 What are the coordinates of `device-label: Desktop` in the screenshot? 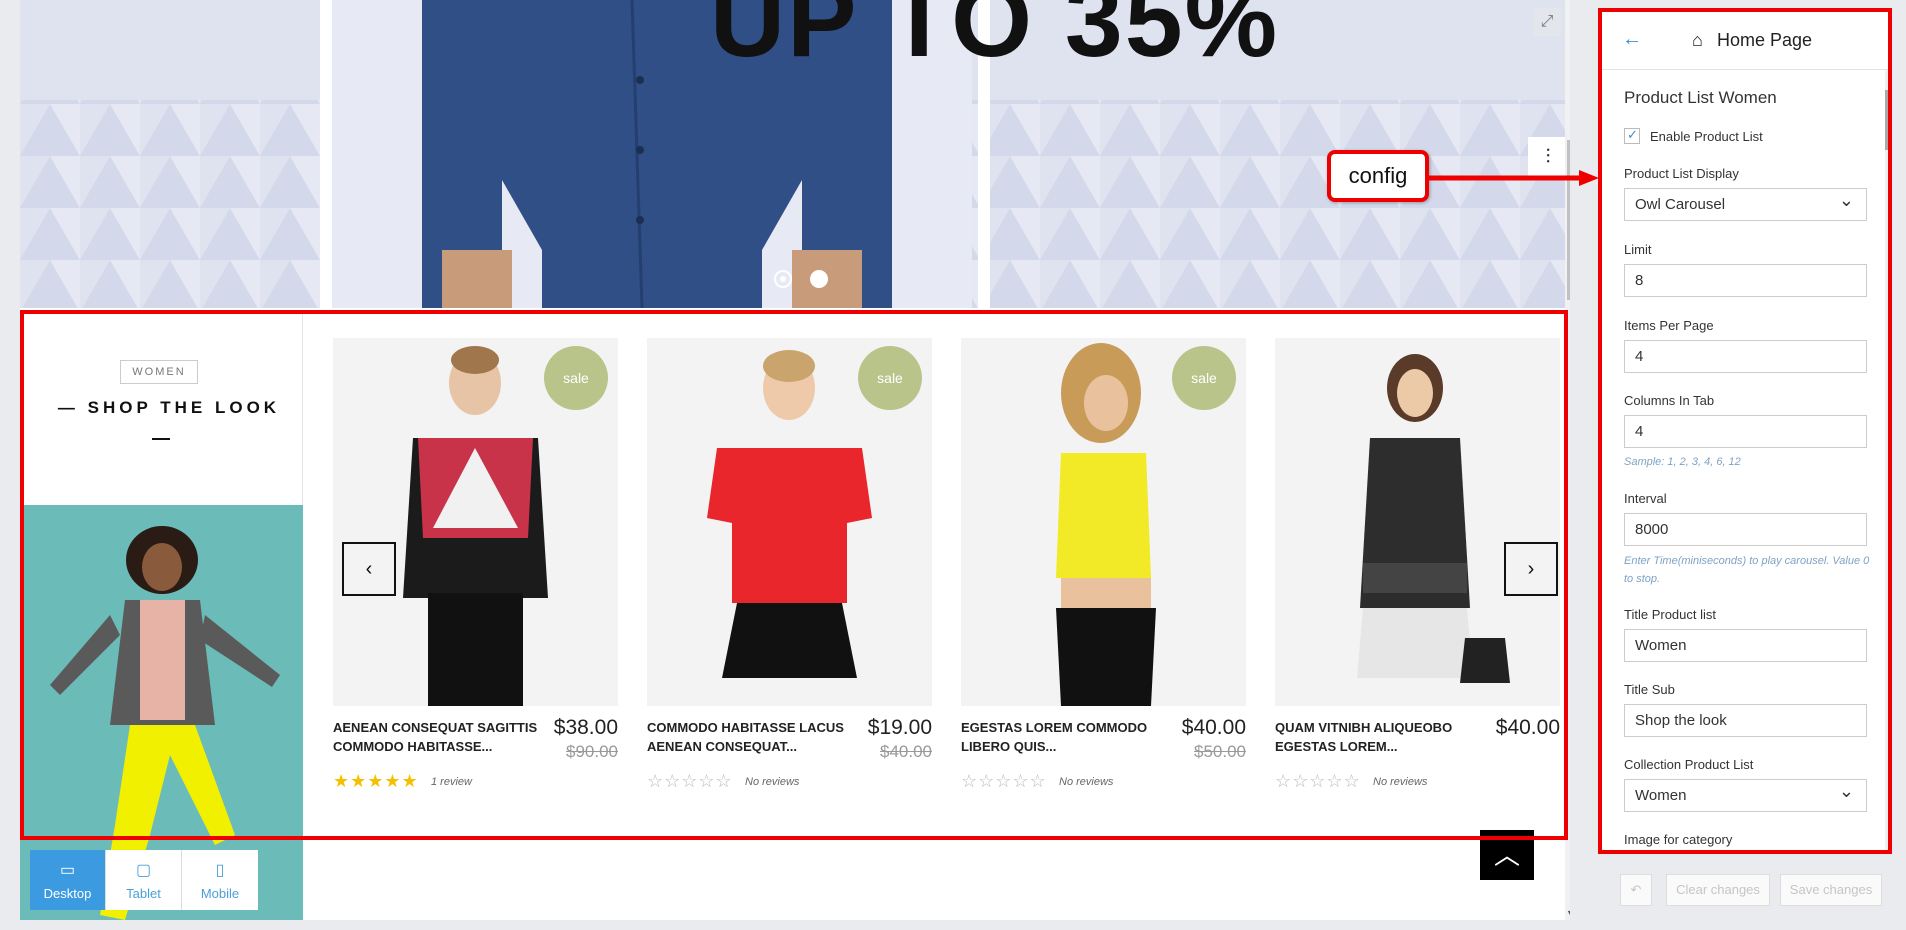 It's located at (67, 893).